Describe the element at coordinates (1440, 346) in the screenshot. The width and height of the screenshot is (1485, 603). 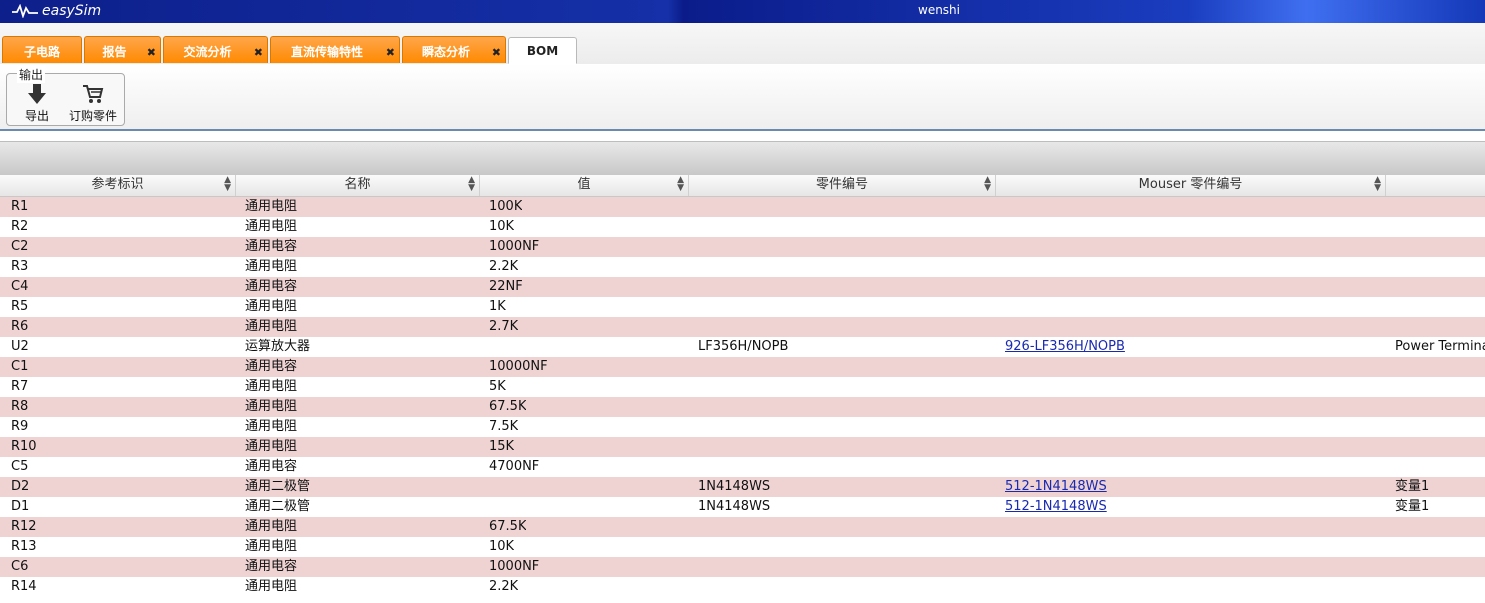
I see `cell-extra: Power Termina` at that location.